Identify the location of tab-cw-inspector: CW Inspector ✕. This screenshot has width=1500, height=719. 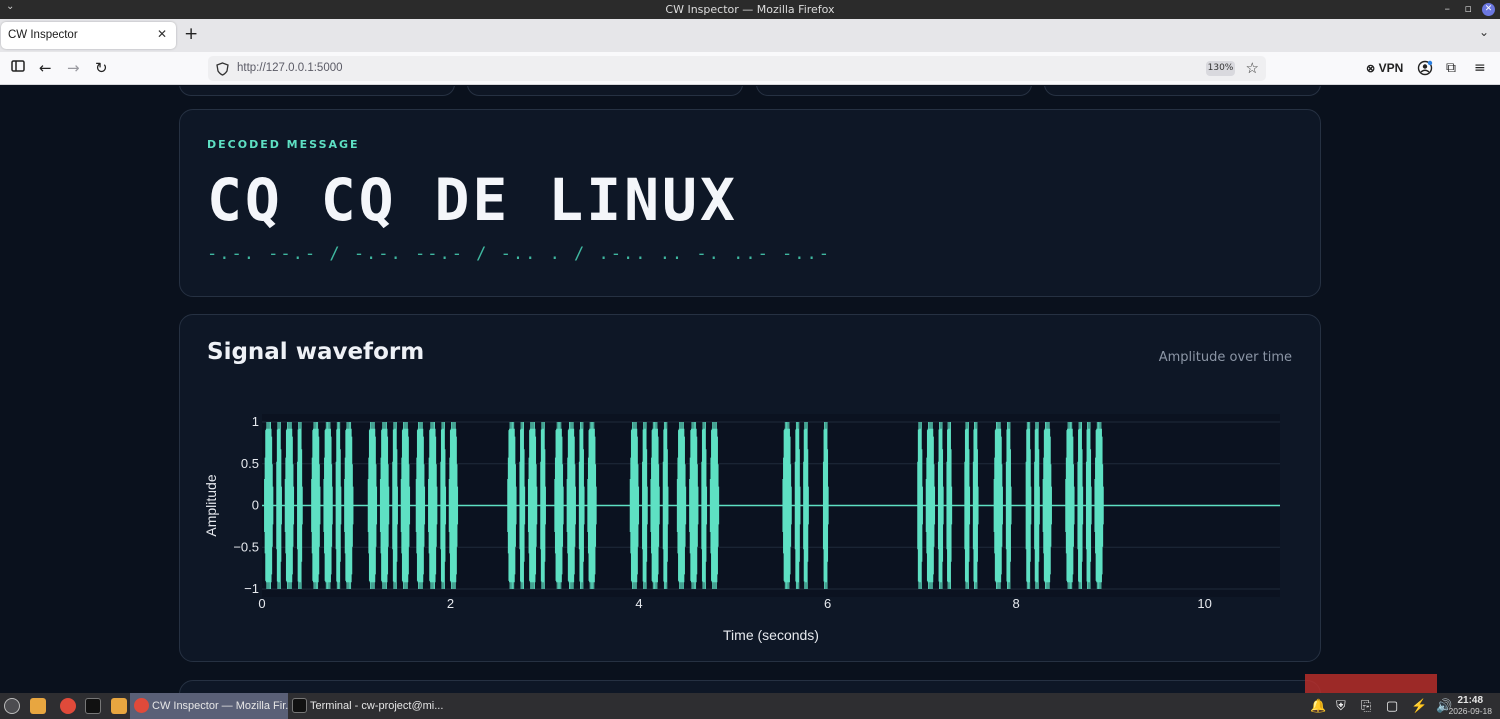
(88, 35).